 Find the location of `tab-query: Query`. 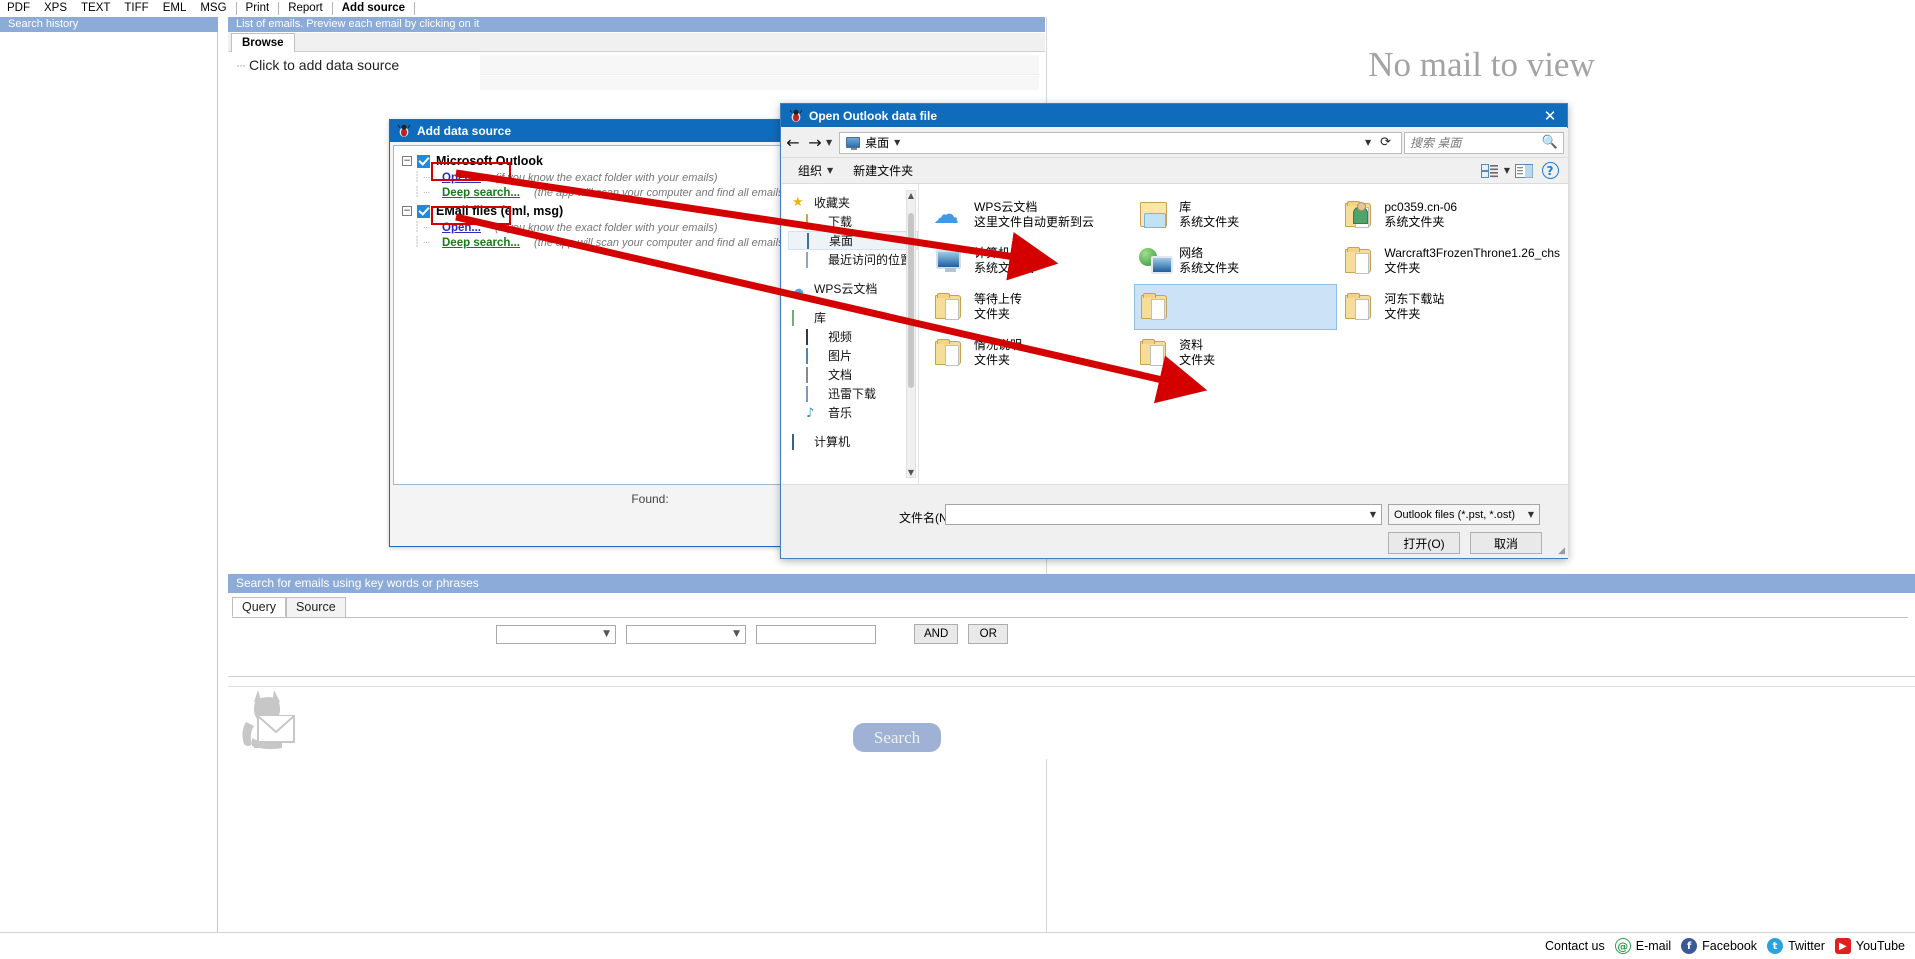

tab-query: Query is located at coordinates (259, 607).